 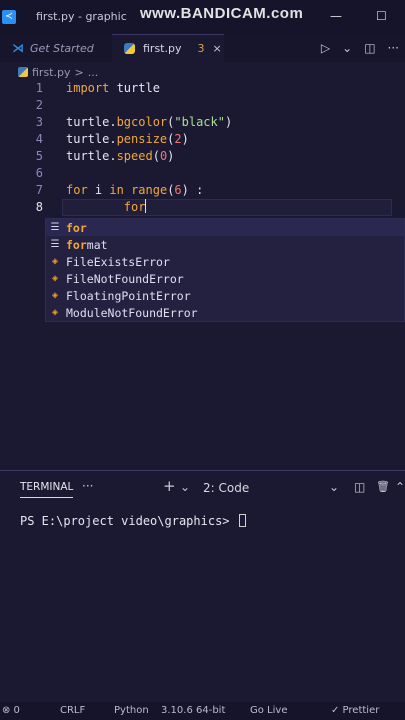 I want to click on eol-indicator: CRLF, so click(x=72, y=710).